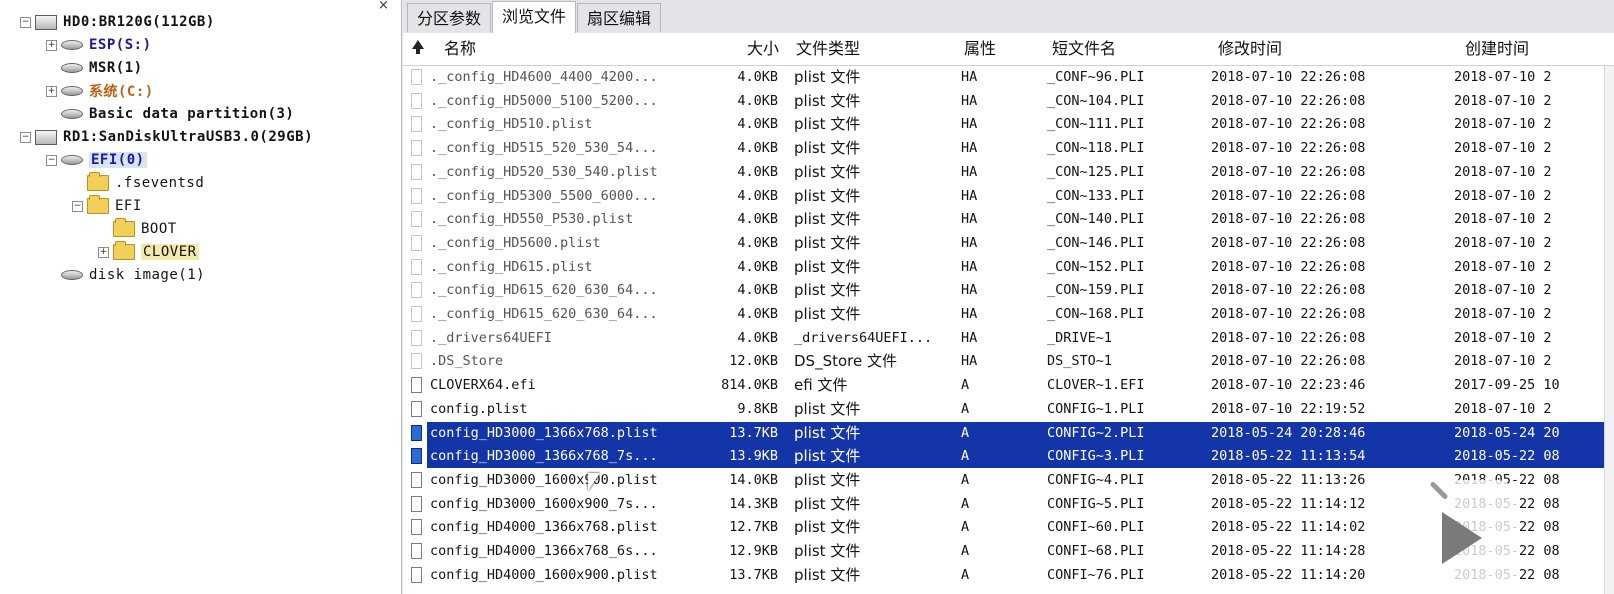 The image size is (1614, 594). What do you see at coordinates (1609, 330) in the screenshot?
I see `vertical-scrollbar` at bounding box center [1609, 330].